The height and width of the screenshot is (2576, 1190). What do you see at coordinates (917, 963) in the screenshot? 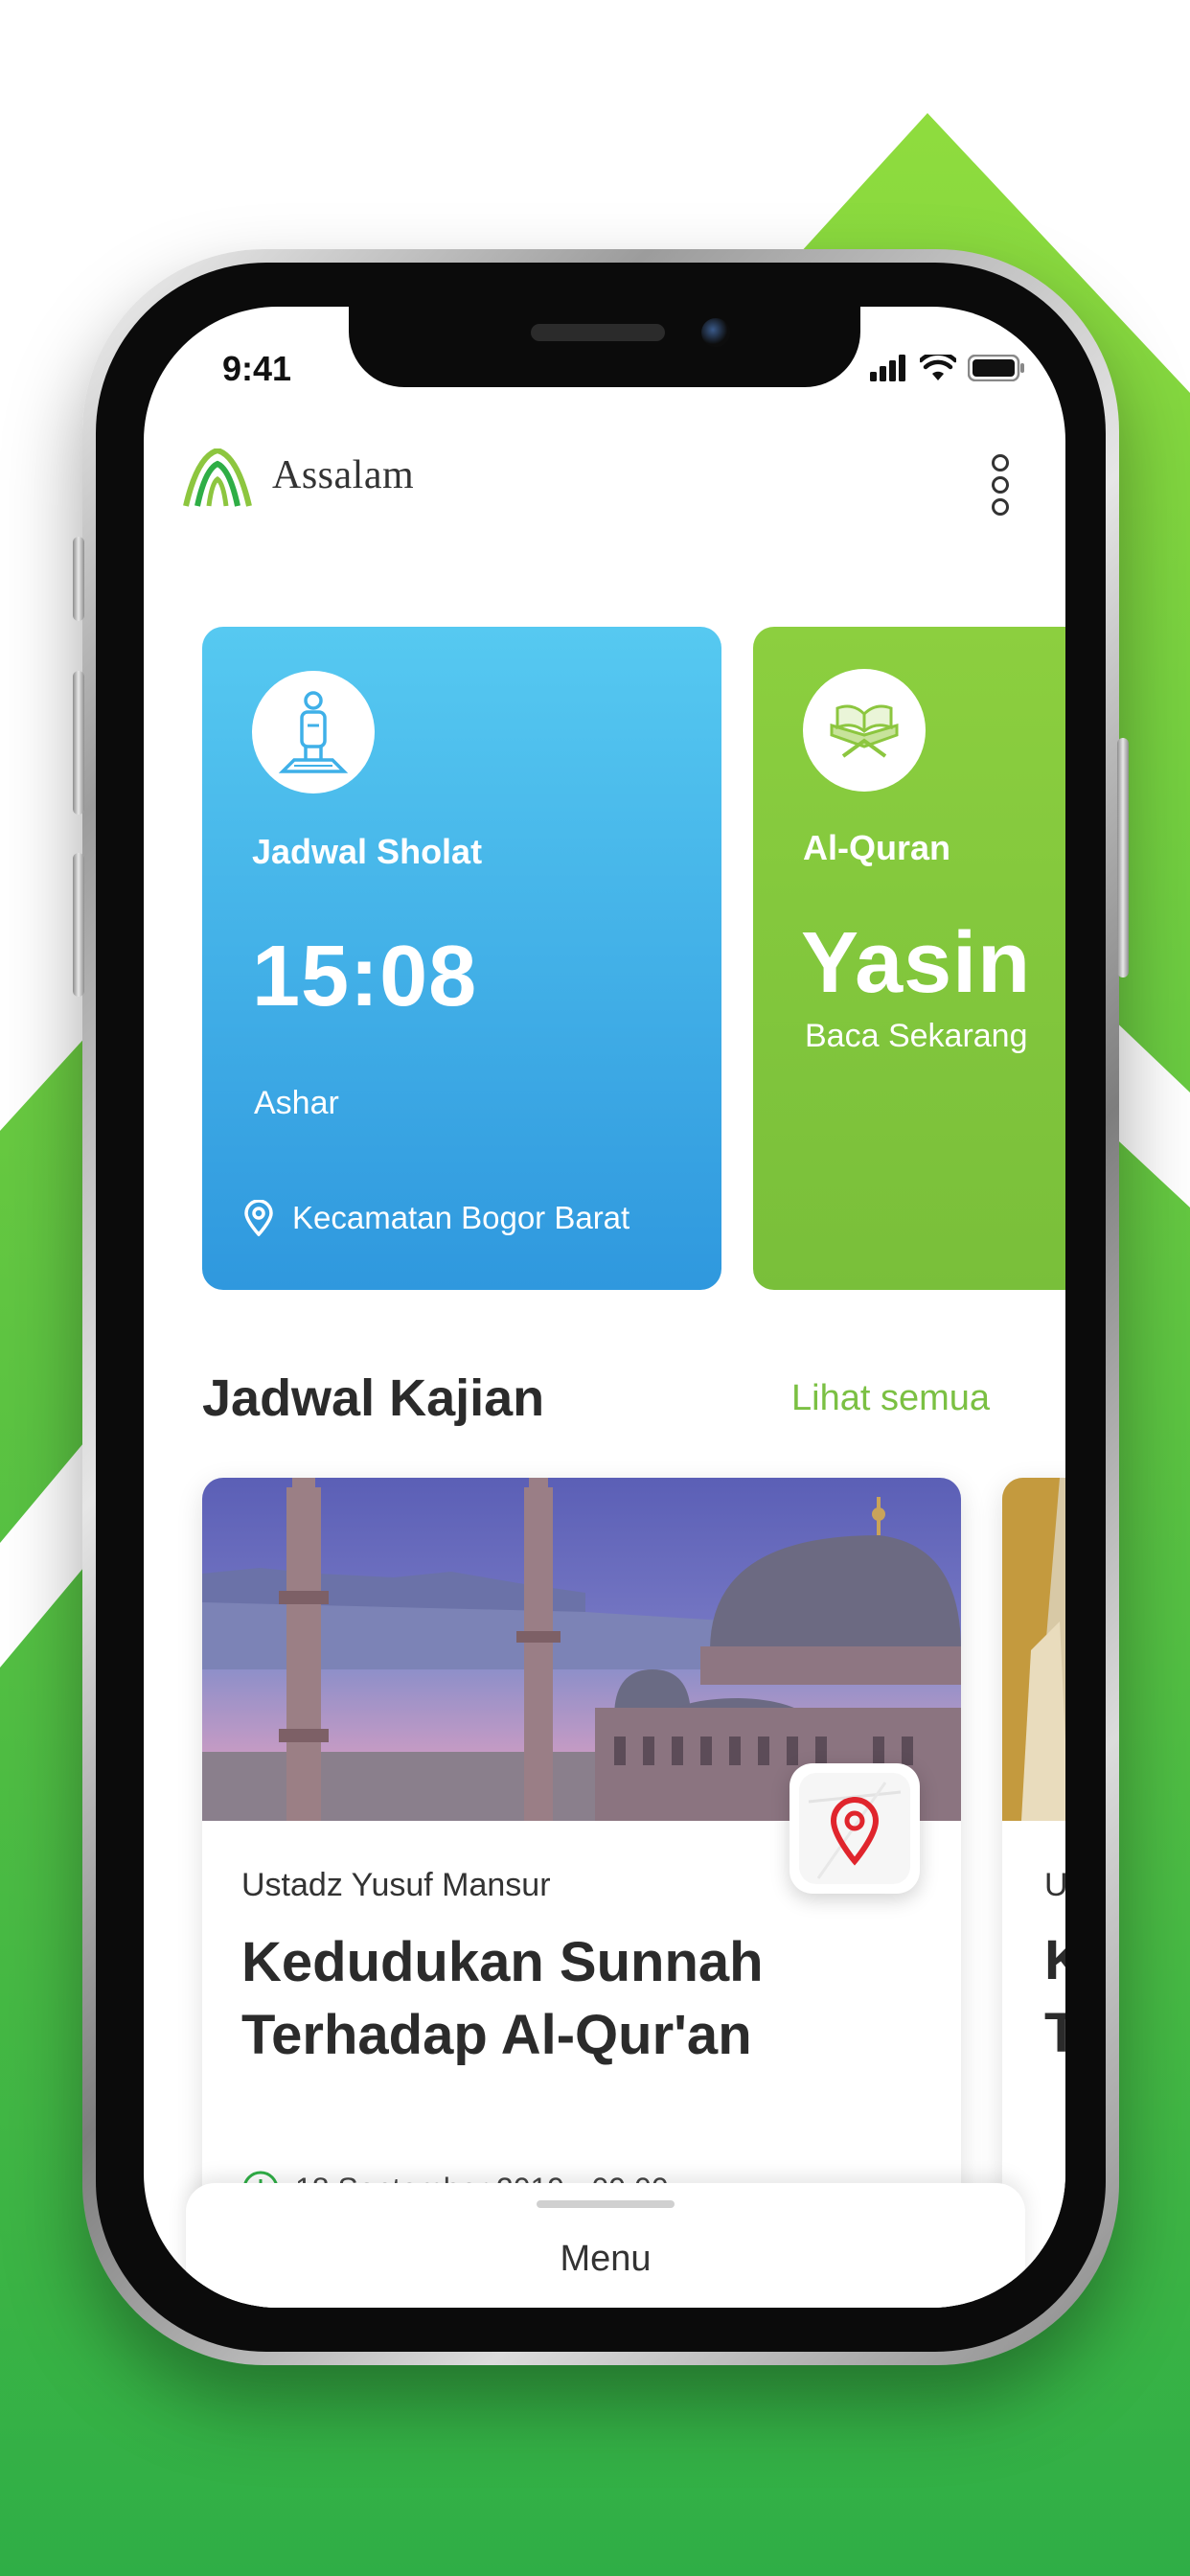
I see `quran-surah-name: Yasin` at bounding box center [917, 963].